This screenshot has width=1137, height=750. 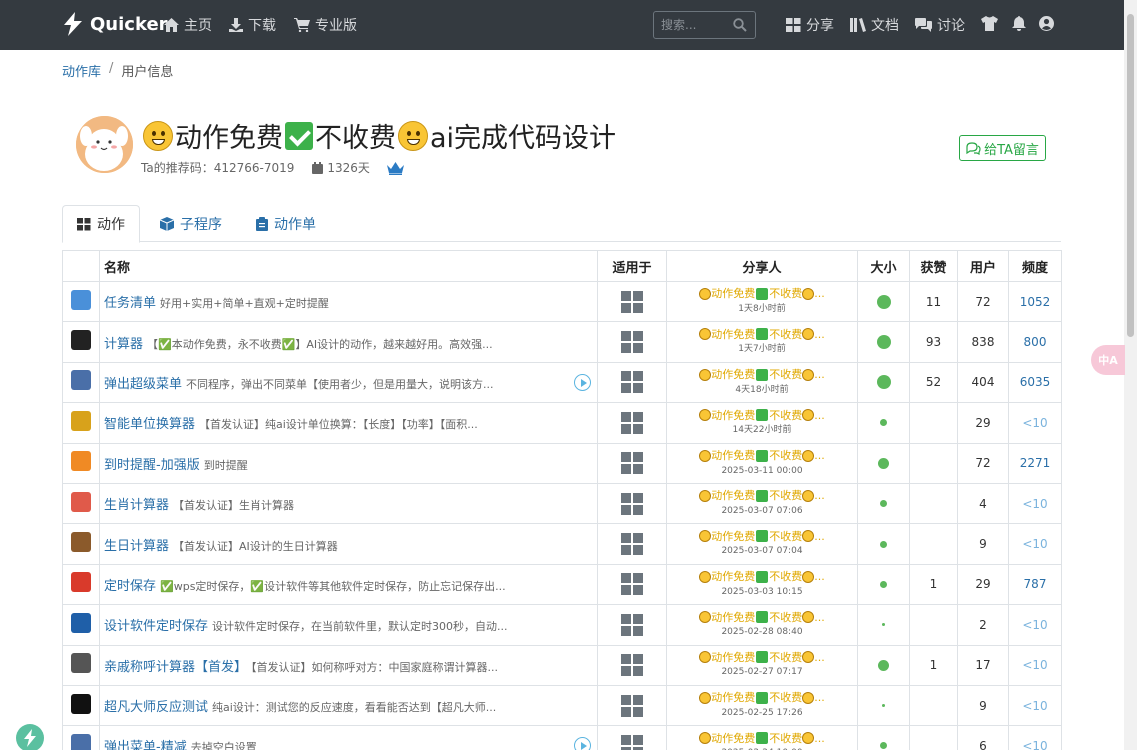 What do you see at coordinates (1019, 25) in the screenshot?
I see `notifications-button` at bounding box center [1019, 25].